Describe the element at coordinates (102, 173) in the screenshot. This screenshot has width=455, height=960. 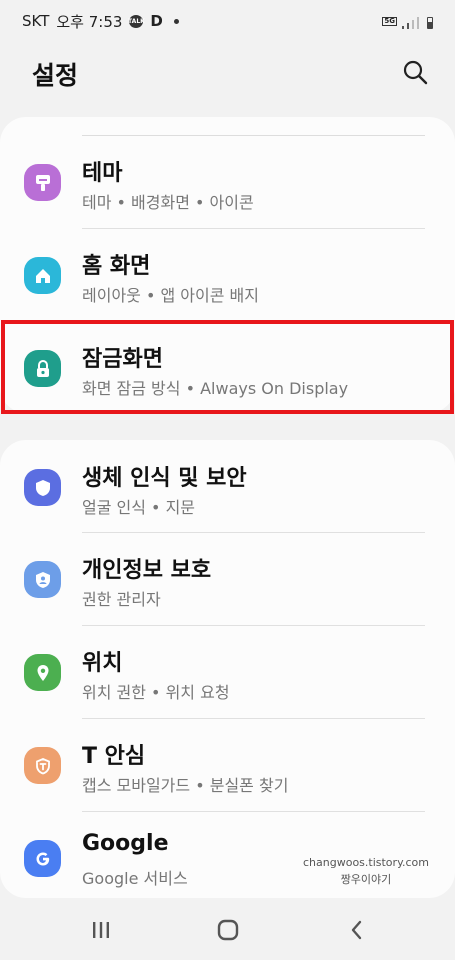
I see `setting-title: 테마` at that location.